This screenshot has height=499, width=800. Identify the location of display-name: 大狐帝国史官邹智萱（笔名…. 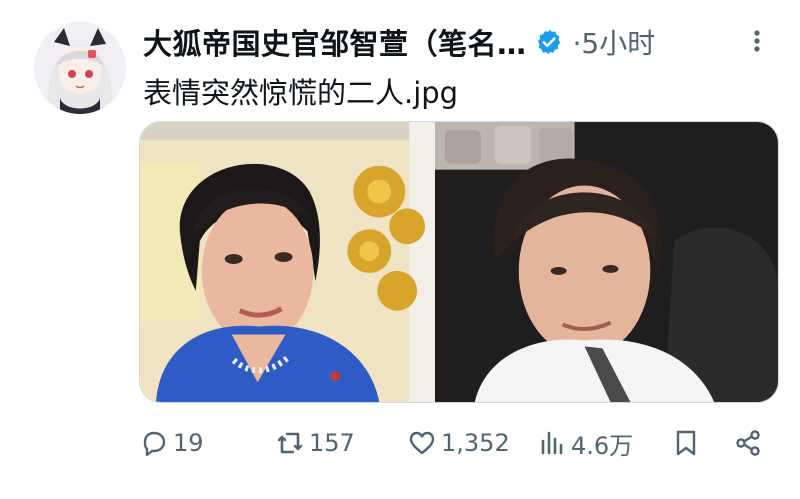
(335, 42).